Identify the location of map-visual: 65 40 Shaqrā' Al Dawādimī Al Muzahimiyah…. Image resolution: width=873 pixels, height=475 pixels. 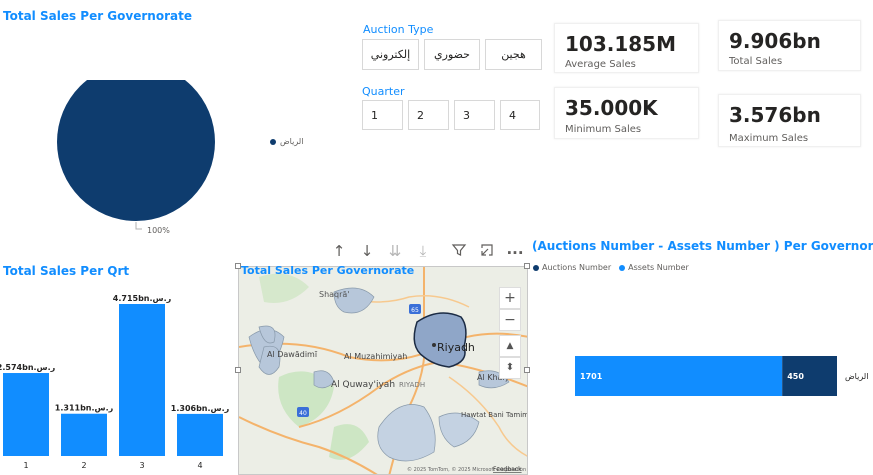
(383, 370).